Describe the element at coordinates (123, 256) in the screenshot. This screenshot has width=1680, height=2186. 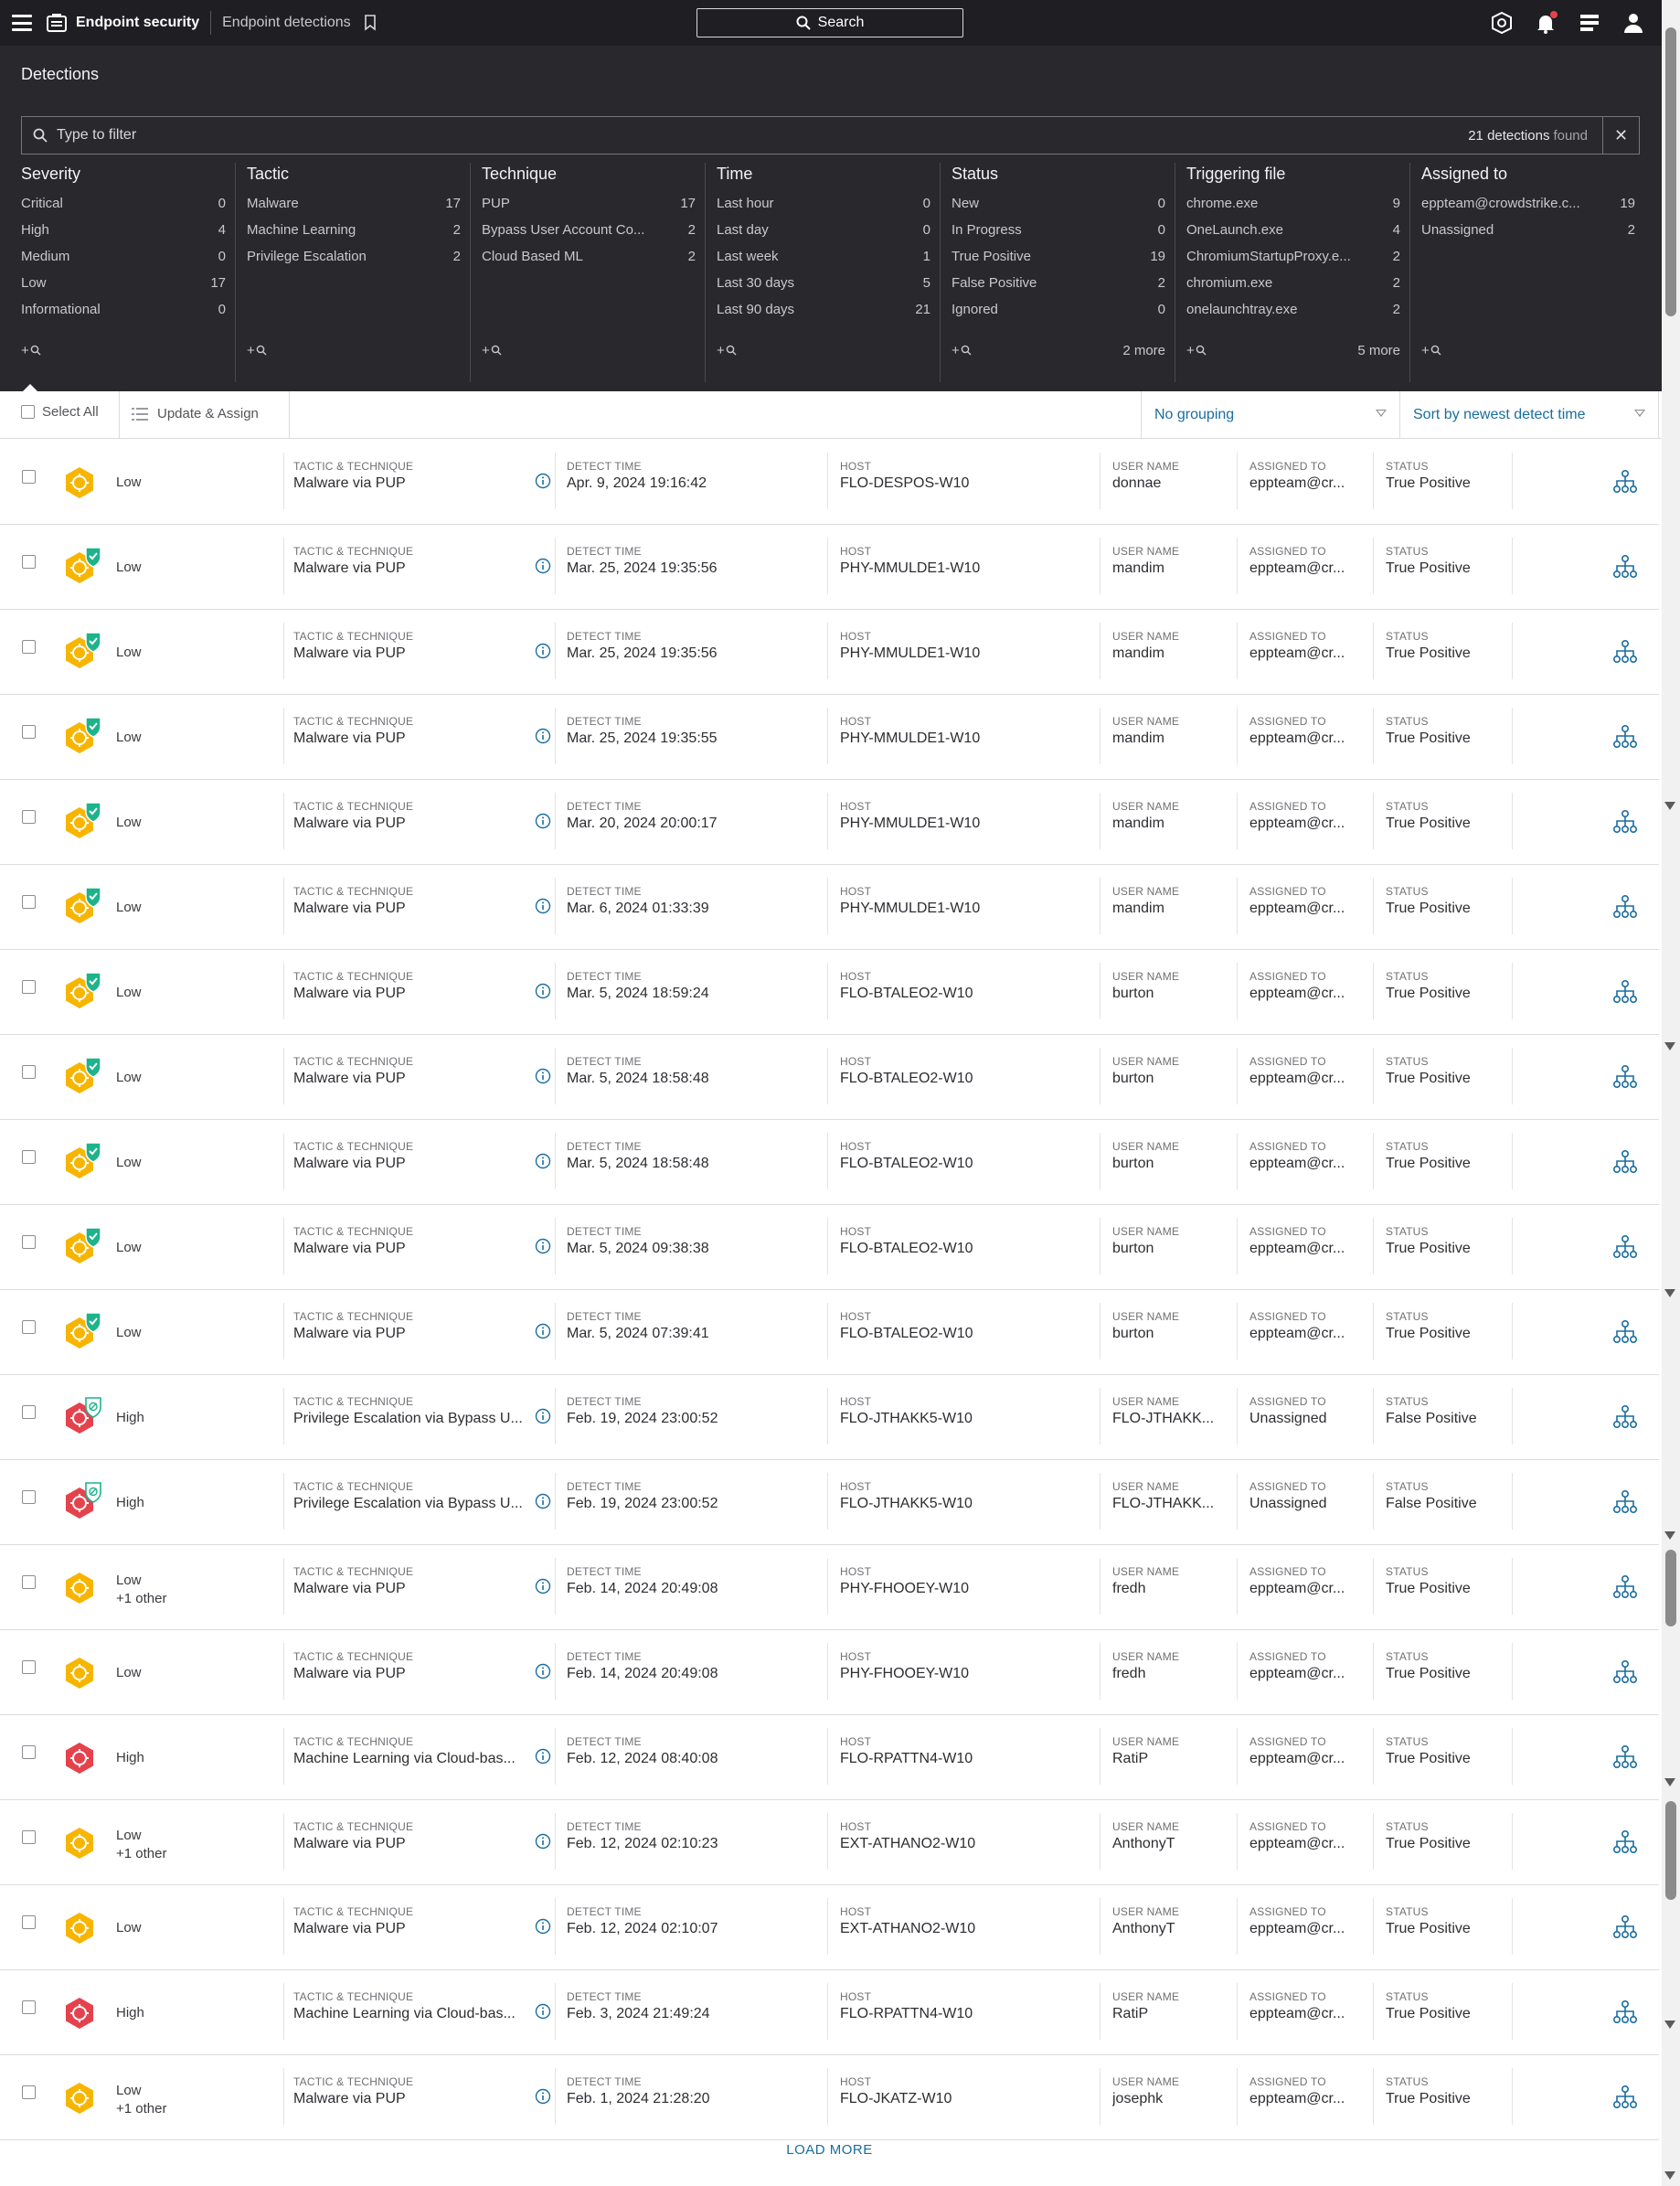
I see `facet-option: Medium 0` at that location.